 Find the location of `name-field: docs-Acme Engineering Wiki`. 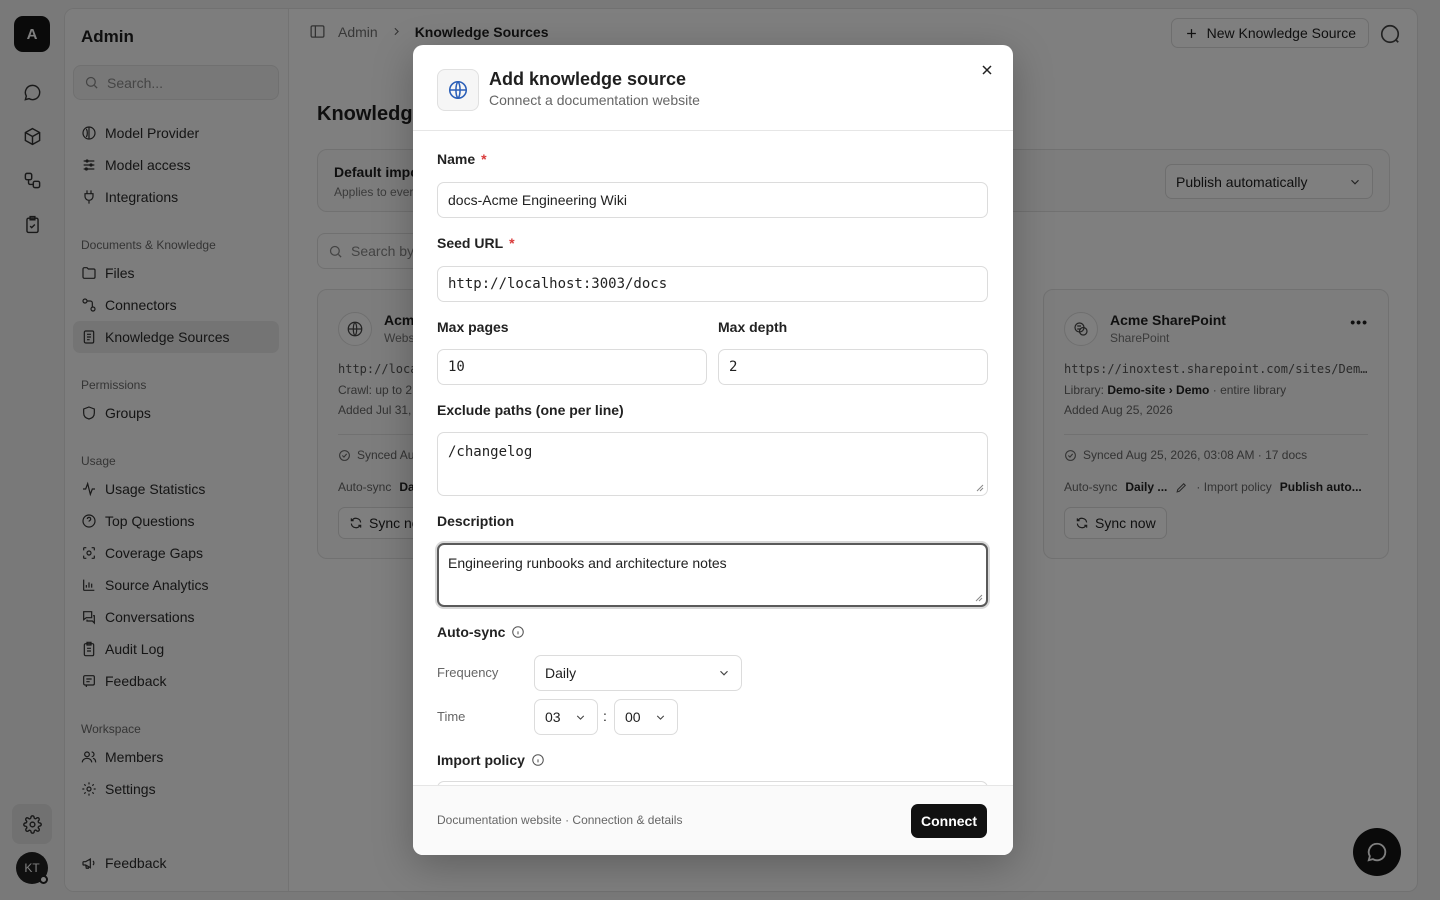

name-field: docs-Acme Engineering Wiki is located at coordinates (712, 200).